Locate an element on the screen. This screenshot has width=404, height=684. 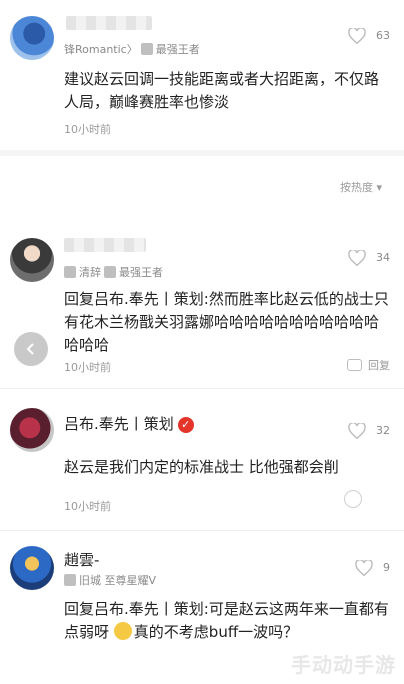
user-line: 锋Romantic〉 最强王者 is located at coordinates (132, 49).